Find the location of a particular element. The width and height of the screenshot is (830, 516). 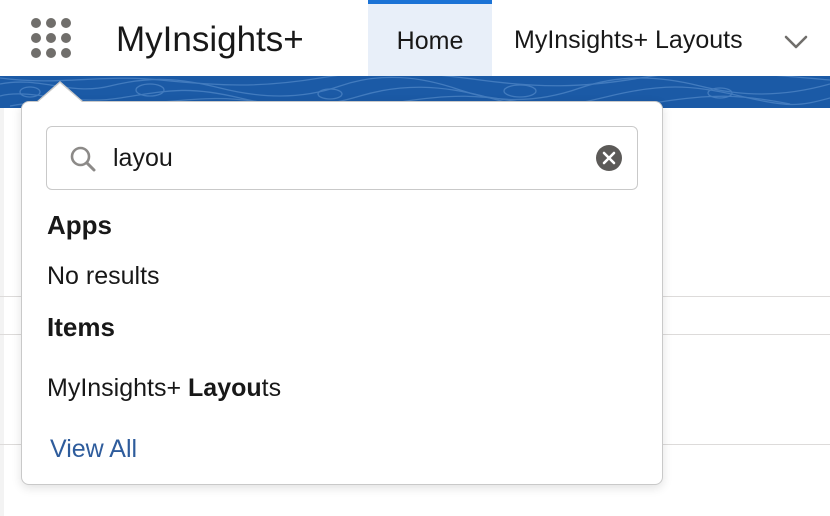

app-launcher-button is located at coordinates (51, 39).